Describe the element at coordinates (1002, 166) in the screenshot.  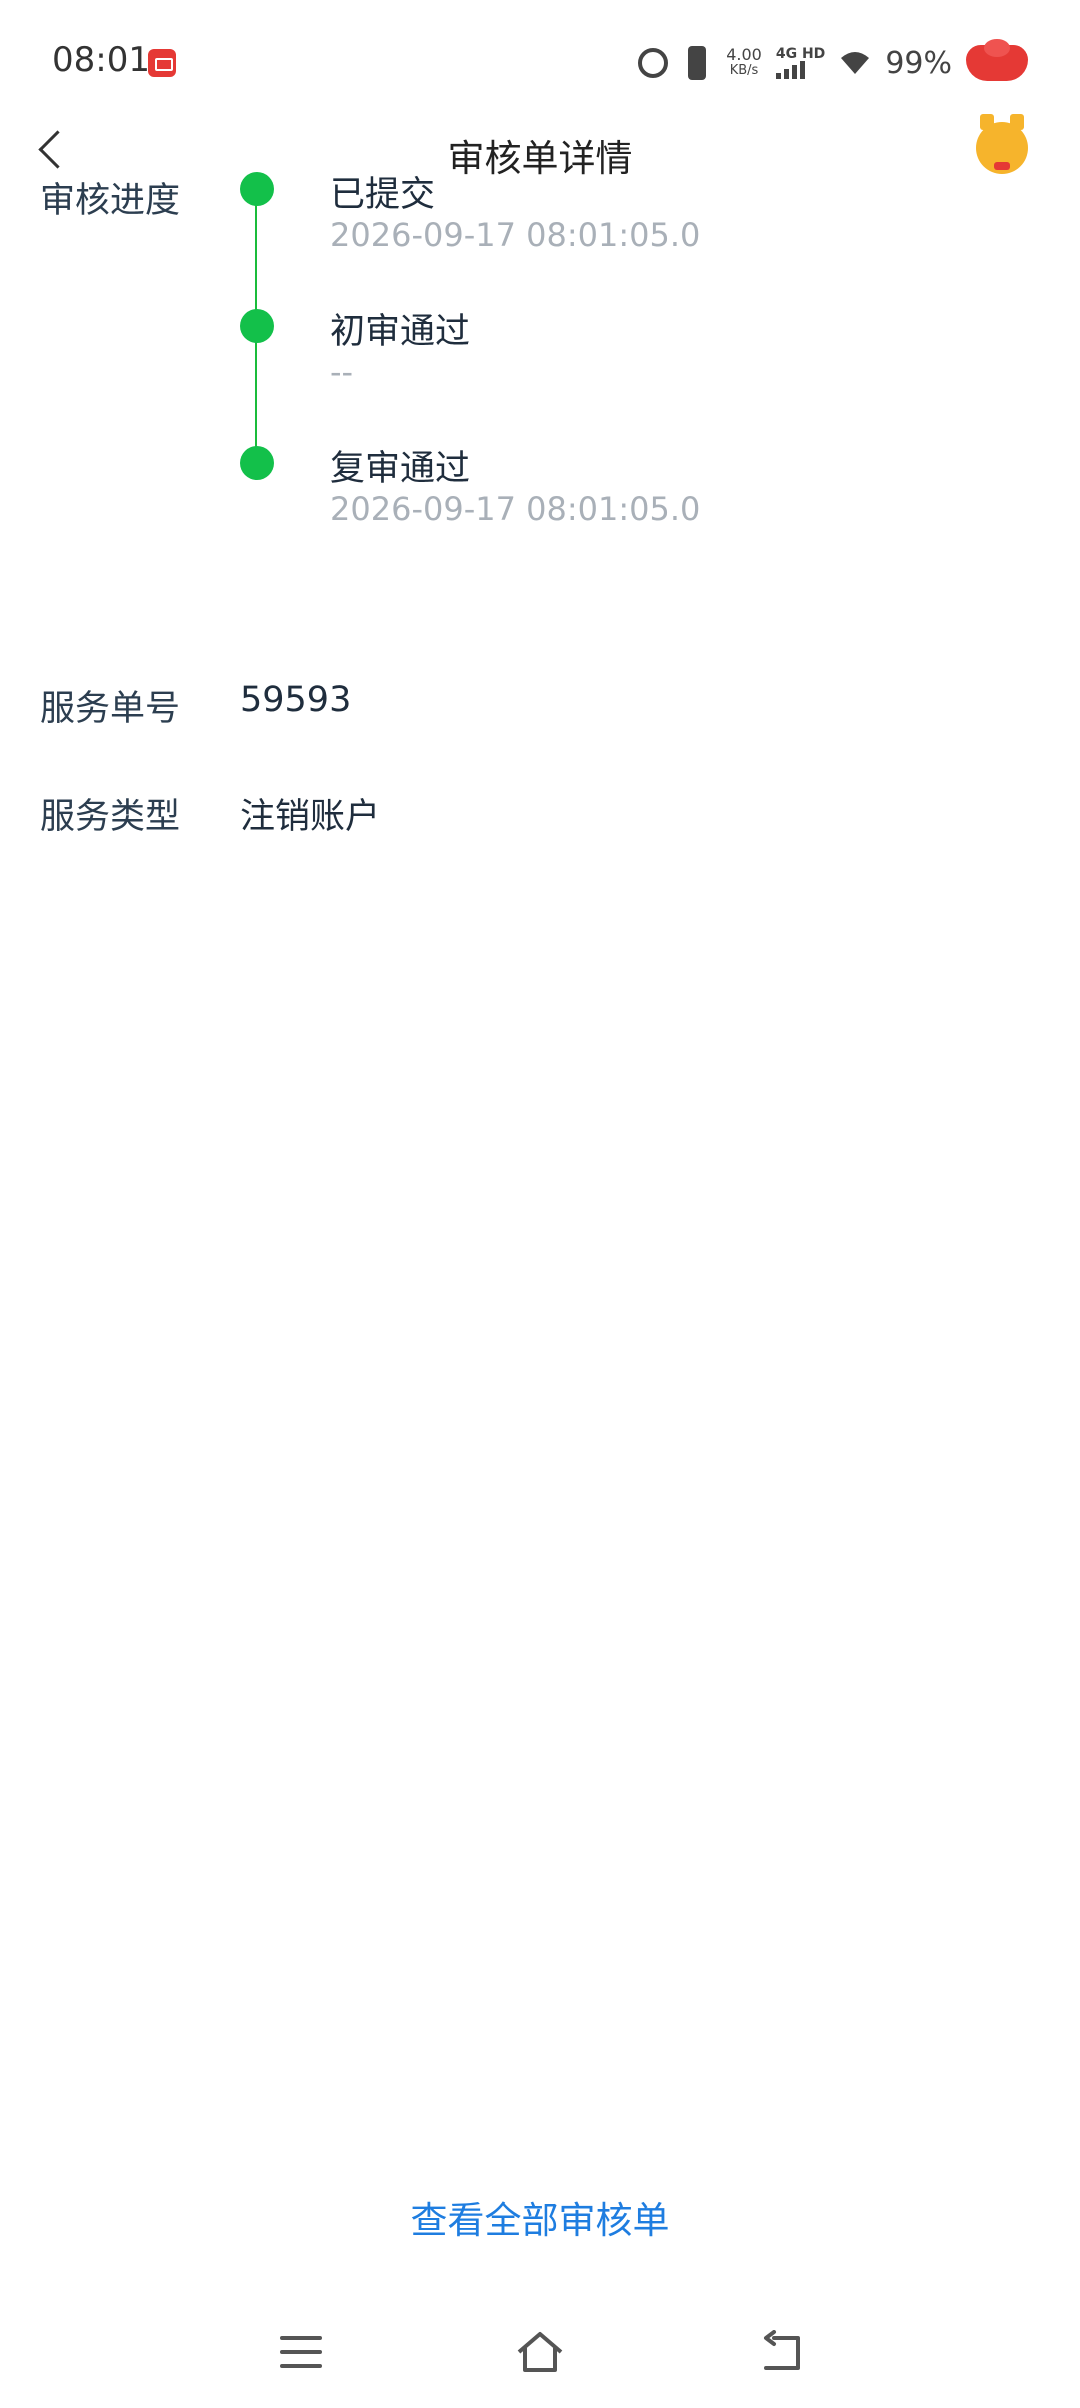
I see `mascot-bow` at that location.